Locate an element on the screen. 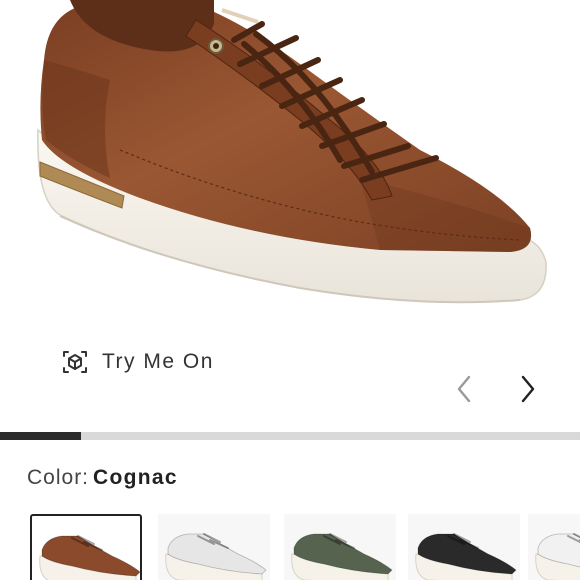 This screenshot has width=580, height=580. try-me-on-label: Try Me On is located at coordinates (158, 361).